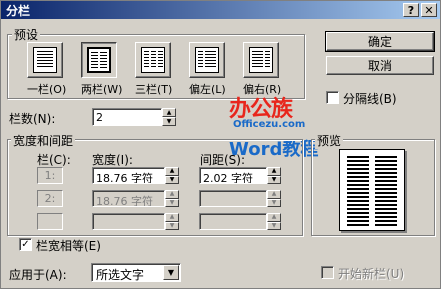 The width and height of the screenshot is (441, 289). I want to click on preset-two-columns, so click(99, 60).